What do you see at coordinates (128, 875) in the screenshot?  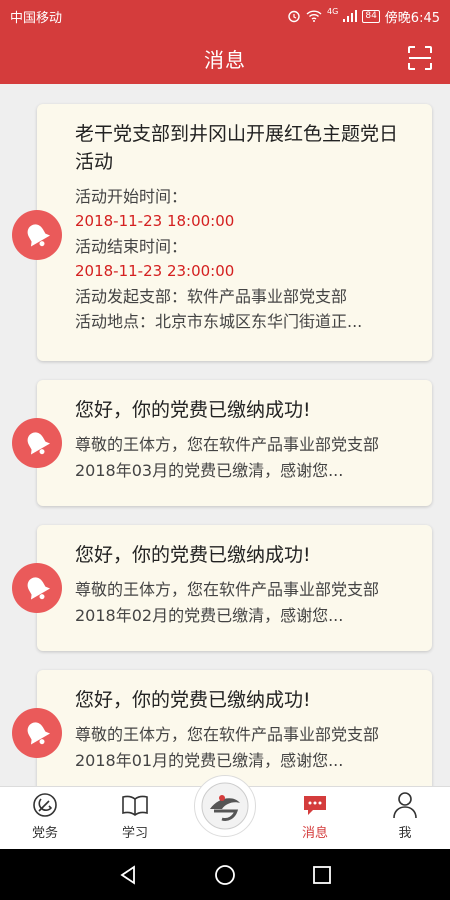 I see `back-icon` at bounding box center [128, 875].